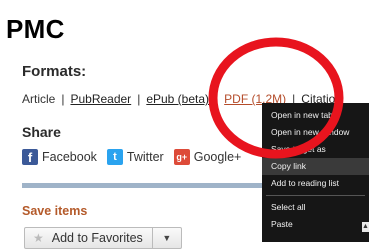  I want to click on share-links: f Facebook t Twitter g+ Google+, so click(136, 157).